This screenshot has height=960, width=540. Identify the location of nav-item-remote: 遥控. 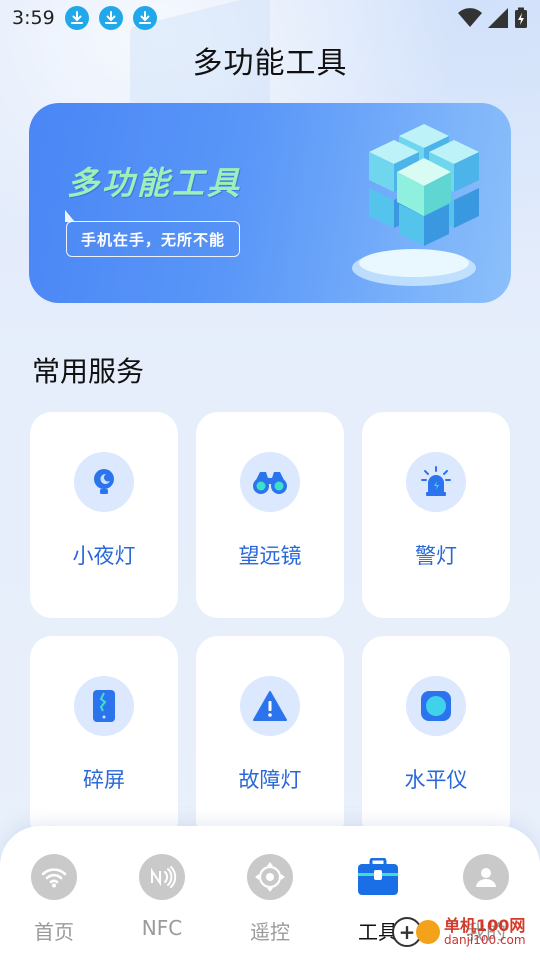
(270, 899).